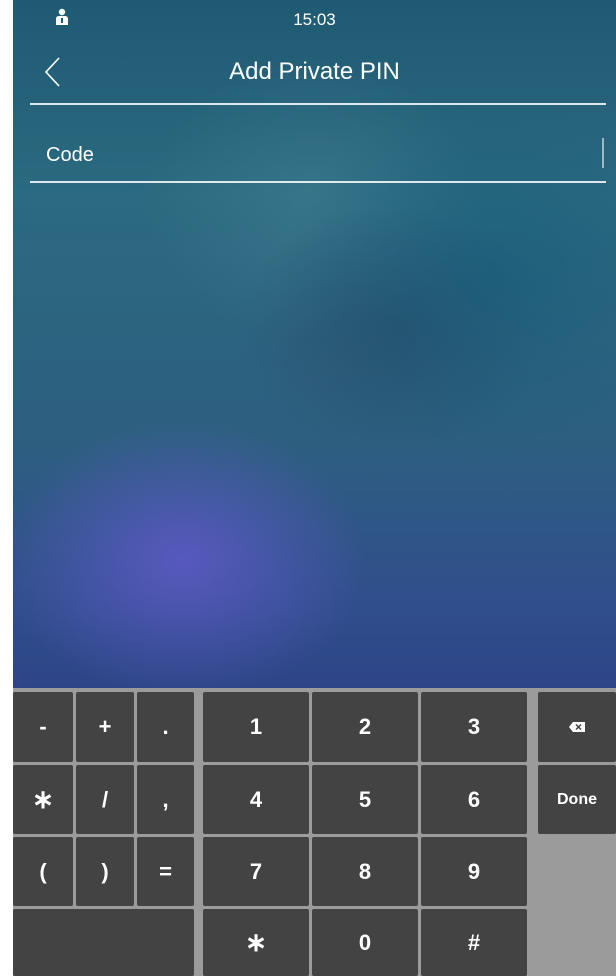 This screenshot has width=616, height=976. I want to click on key-open-paren: (, so click(43, 871).